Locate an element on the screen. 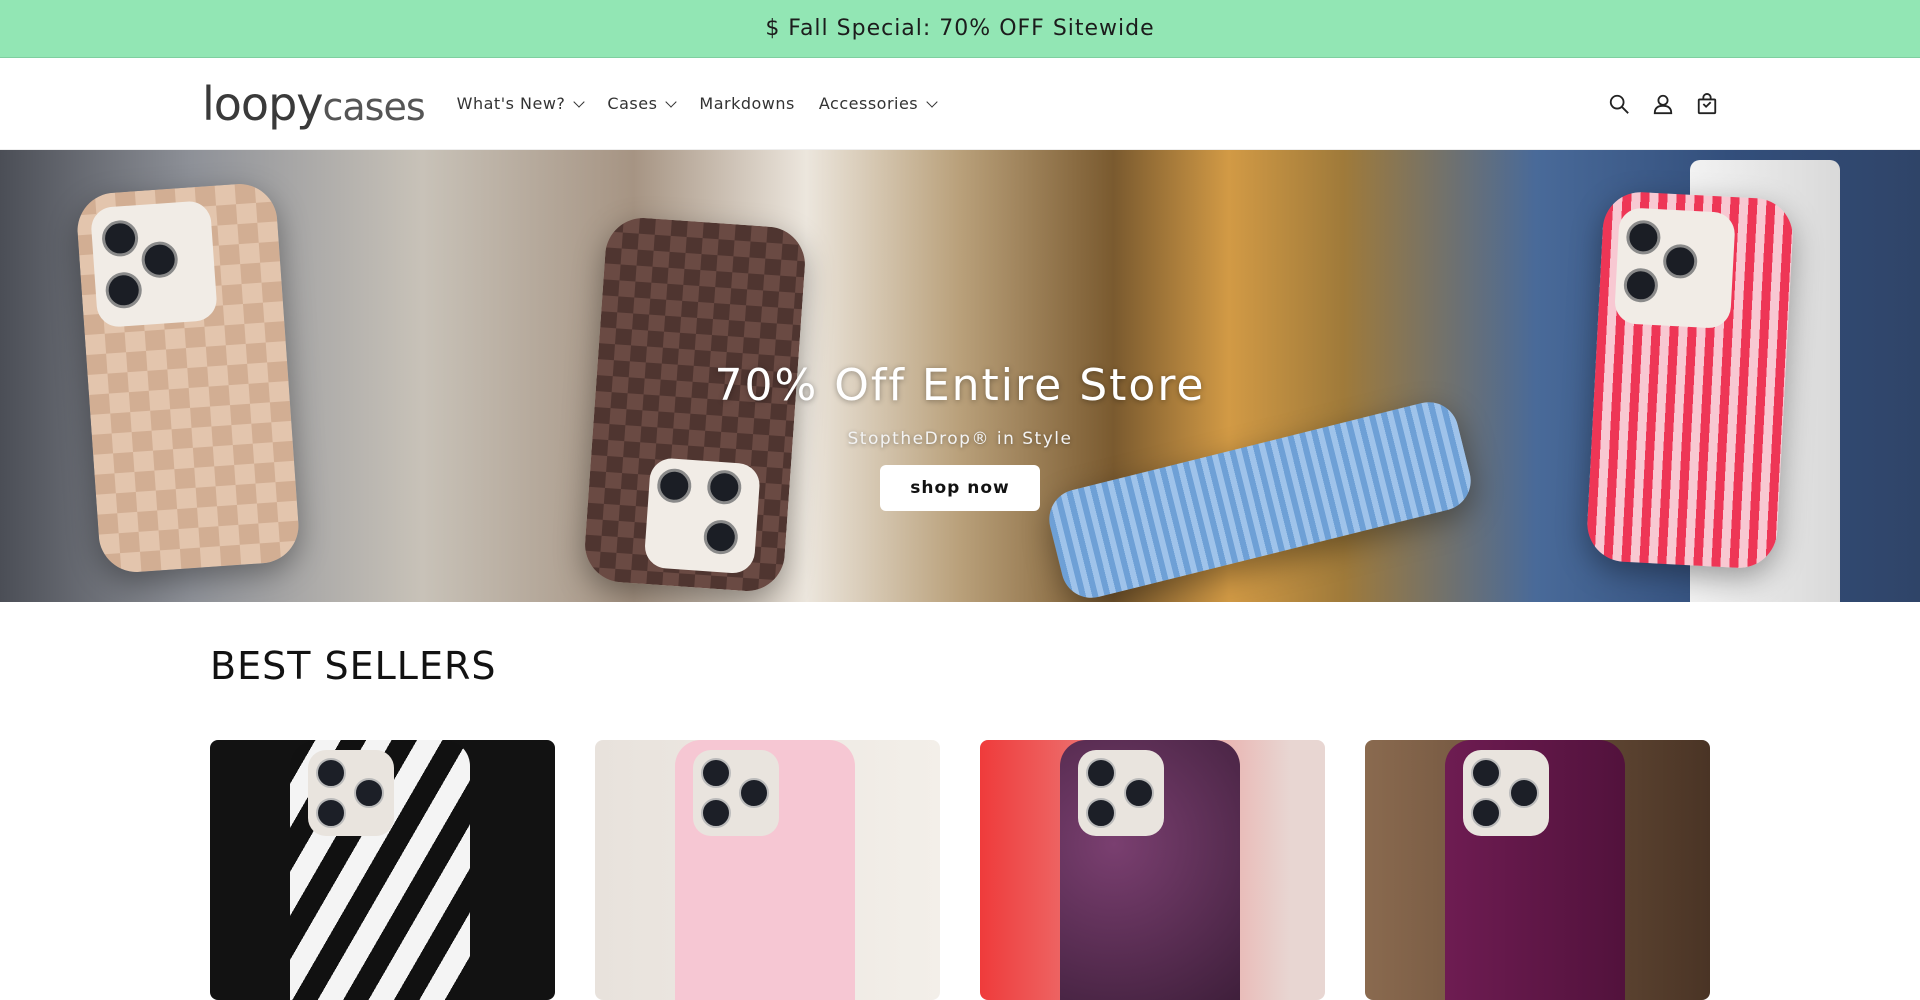 The height and width of the screenshot is (1000, 1920). nav-whats-new-label: What's New? is located at coordinates (511, 103).